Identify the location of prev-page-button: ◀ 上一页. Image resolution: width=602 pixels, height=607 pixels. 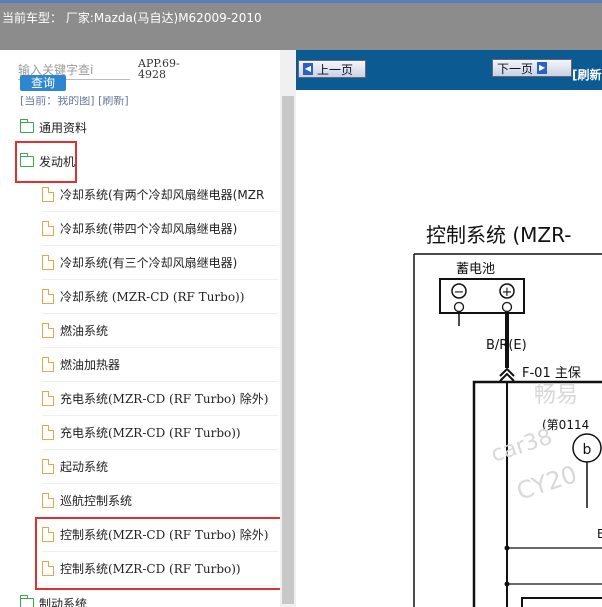
(332, 69).